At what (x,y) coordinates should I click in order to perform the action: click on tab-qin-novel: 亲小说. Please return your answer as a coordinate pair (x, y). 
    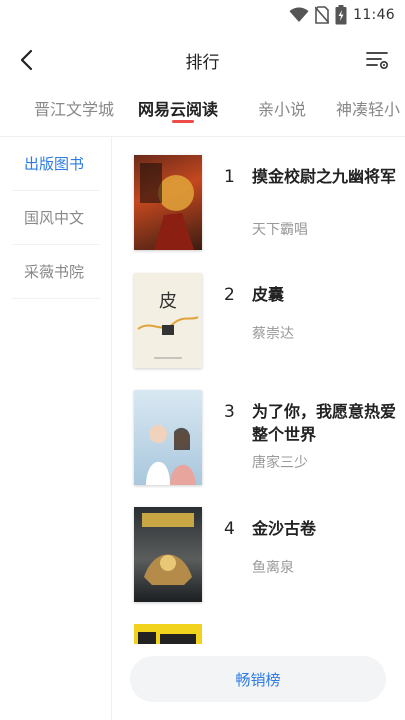
    Looking at the image, I should click on (282, 108).